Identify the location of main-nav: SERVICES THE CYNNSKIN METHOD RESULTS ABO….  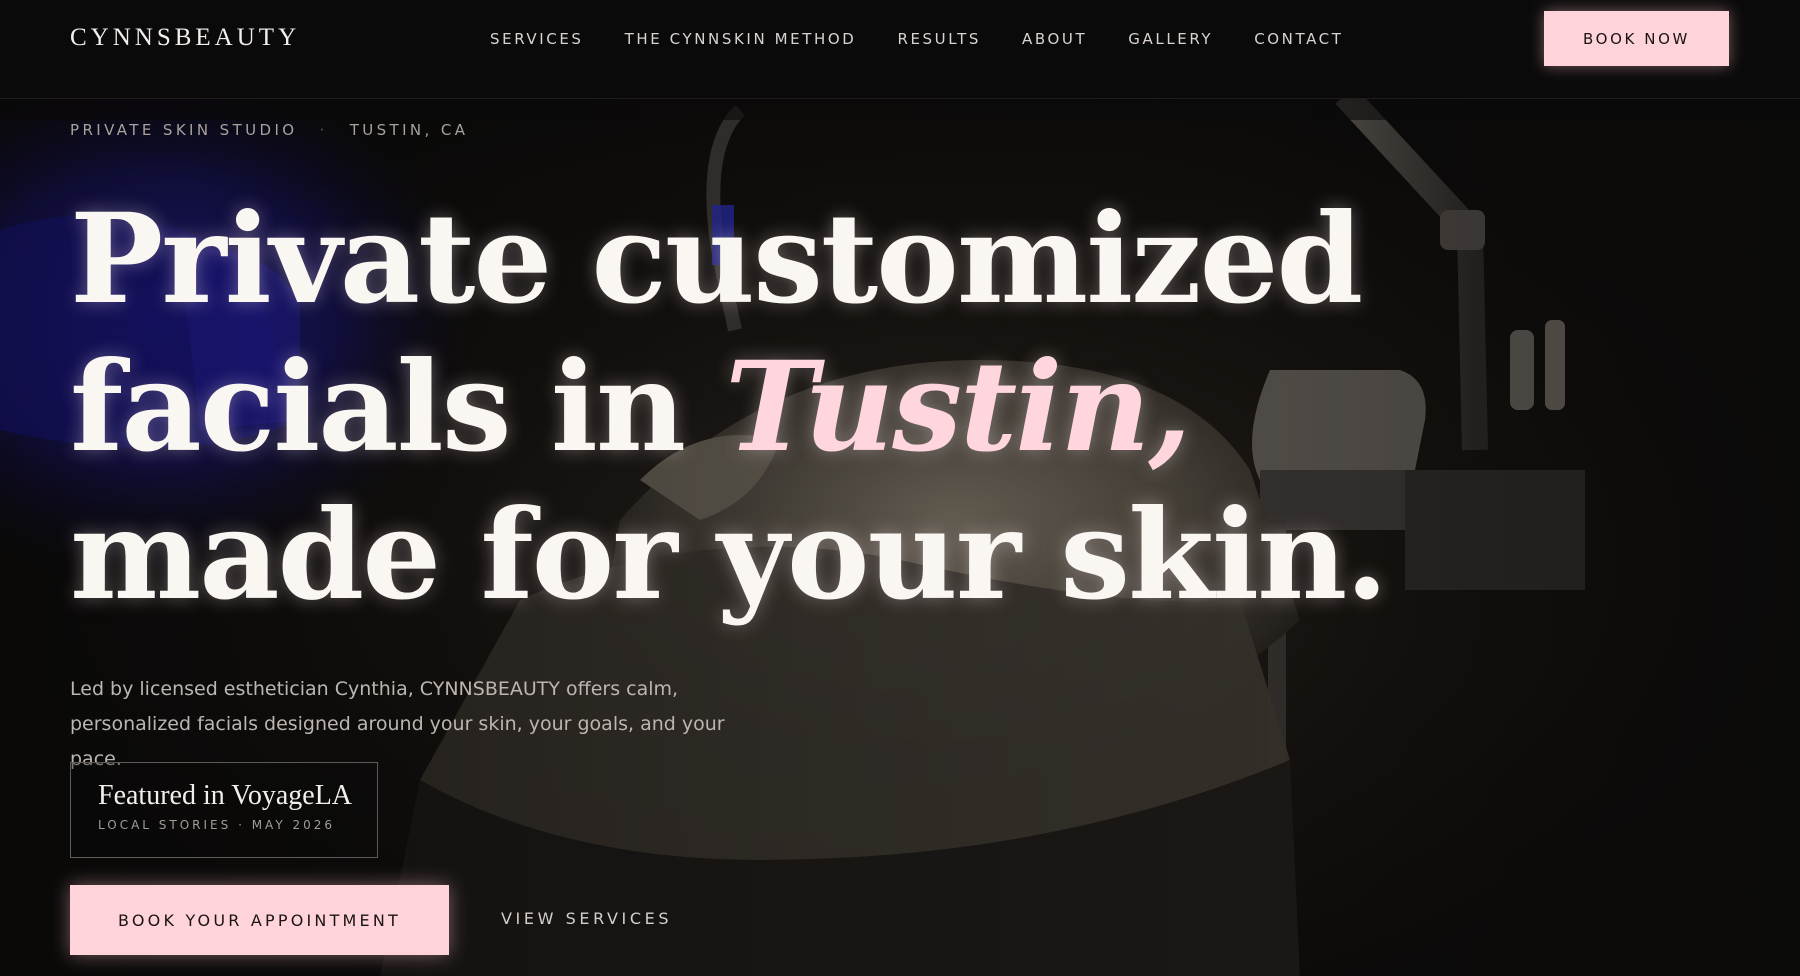
(917, 39).